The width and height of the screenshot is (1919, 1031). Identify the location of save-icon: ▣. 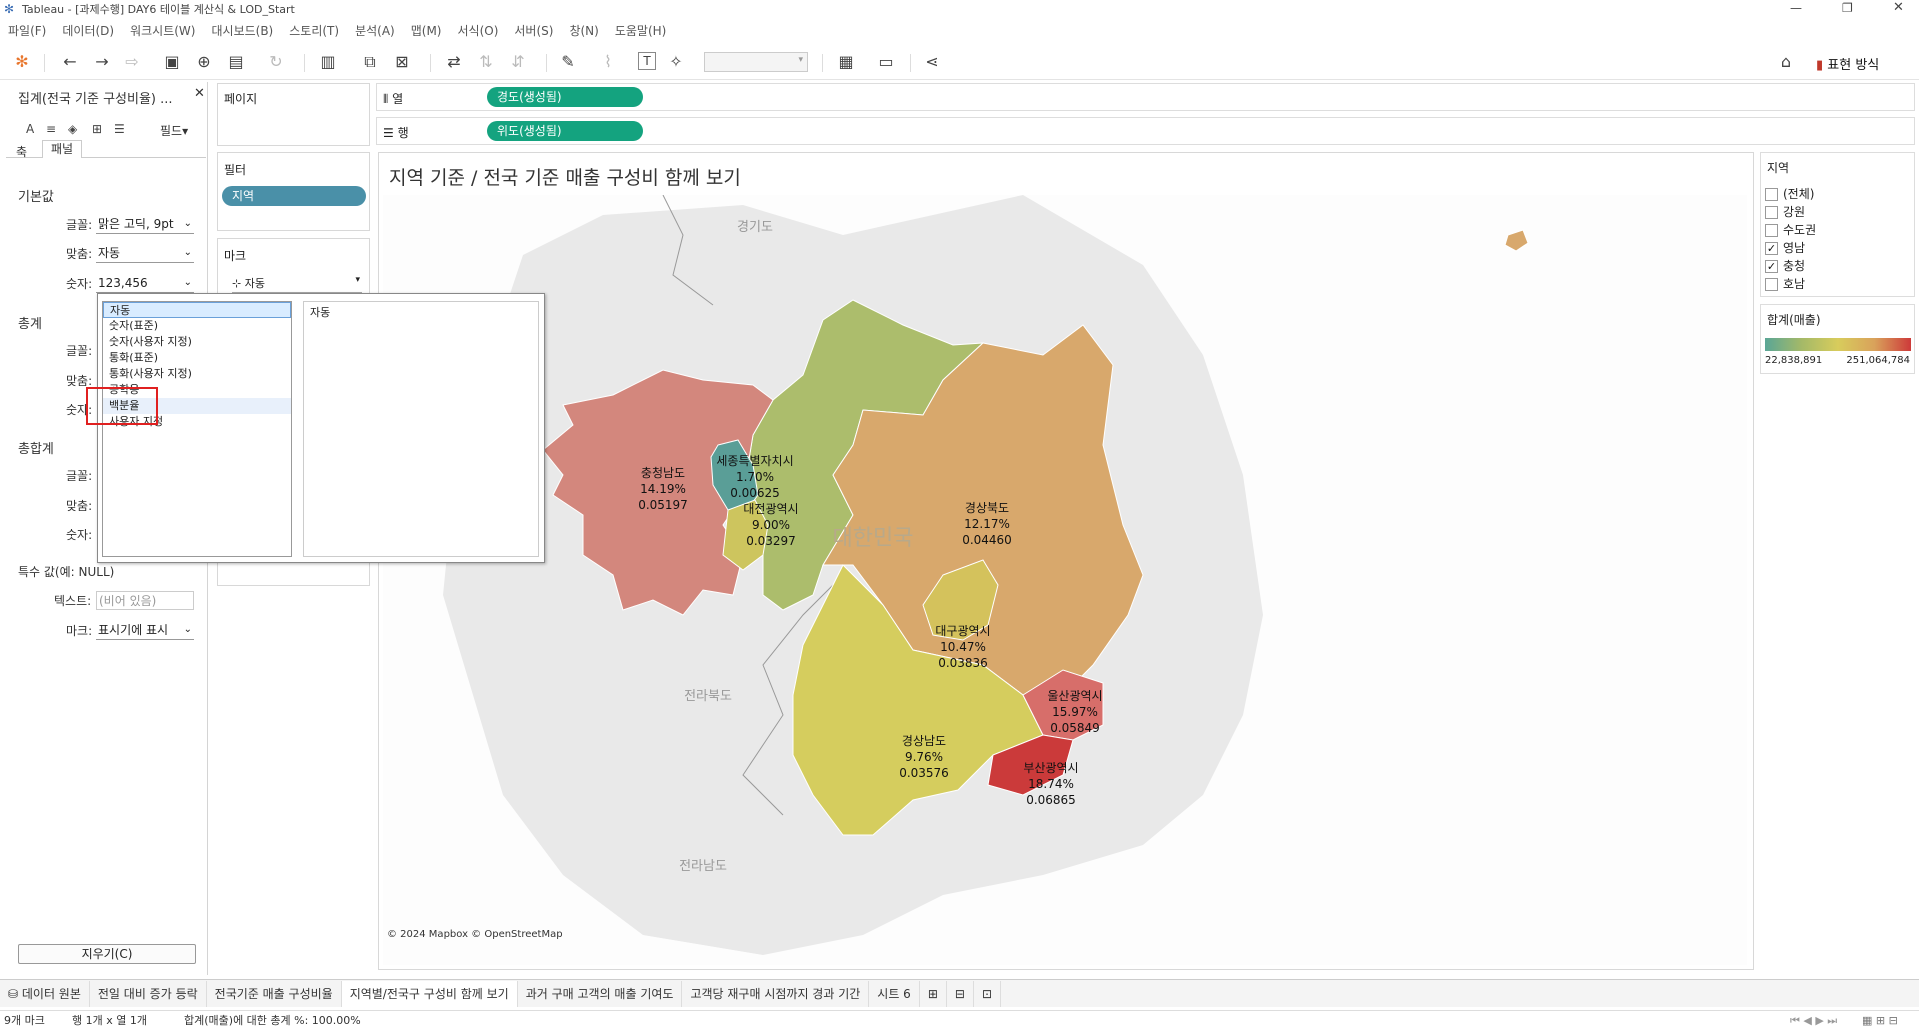
(172, 62).